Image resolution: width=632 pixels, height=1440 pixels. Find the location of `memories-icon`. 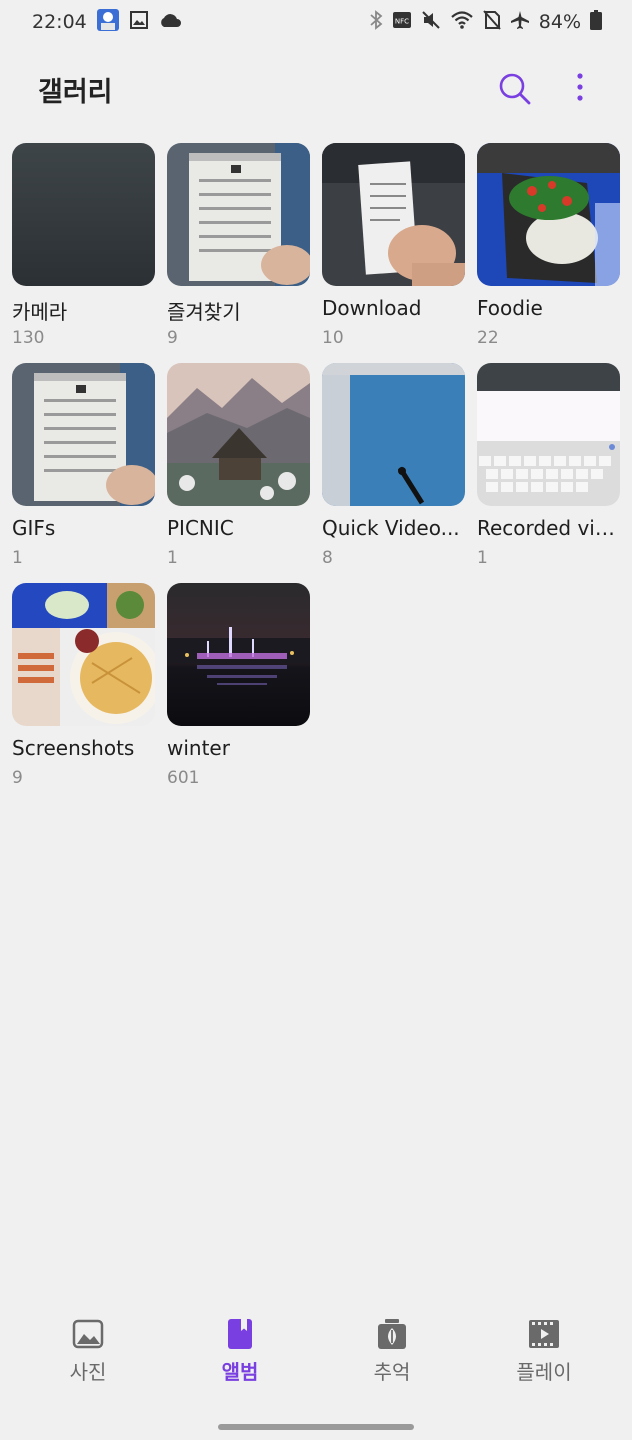

memories-icon is located at coordinates (392, 1334).